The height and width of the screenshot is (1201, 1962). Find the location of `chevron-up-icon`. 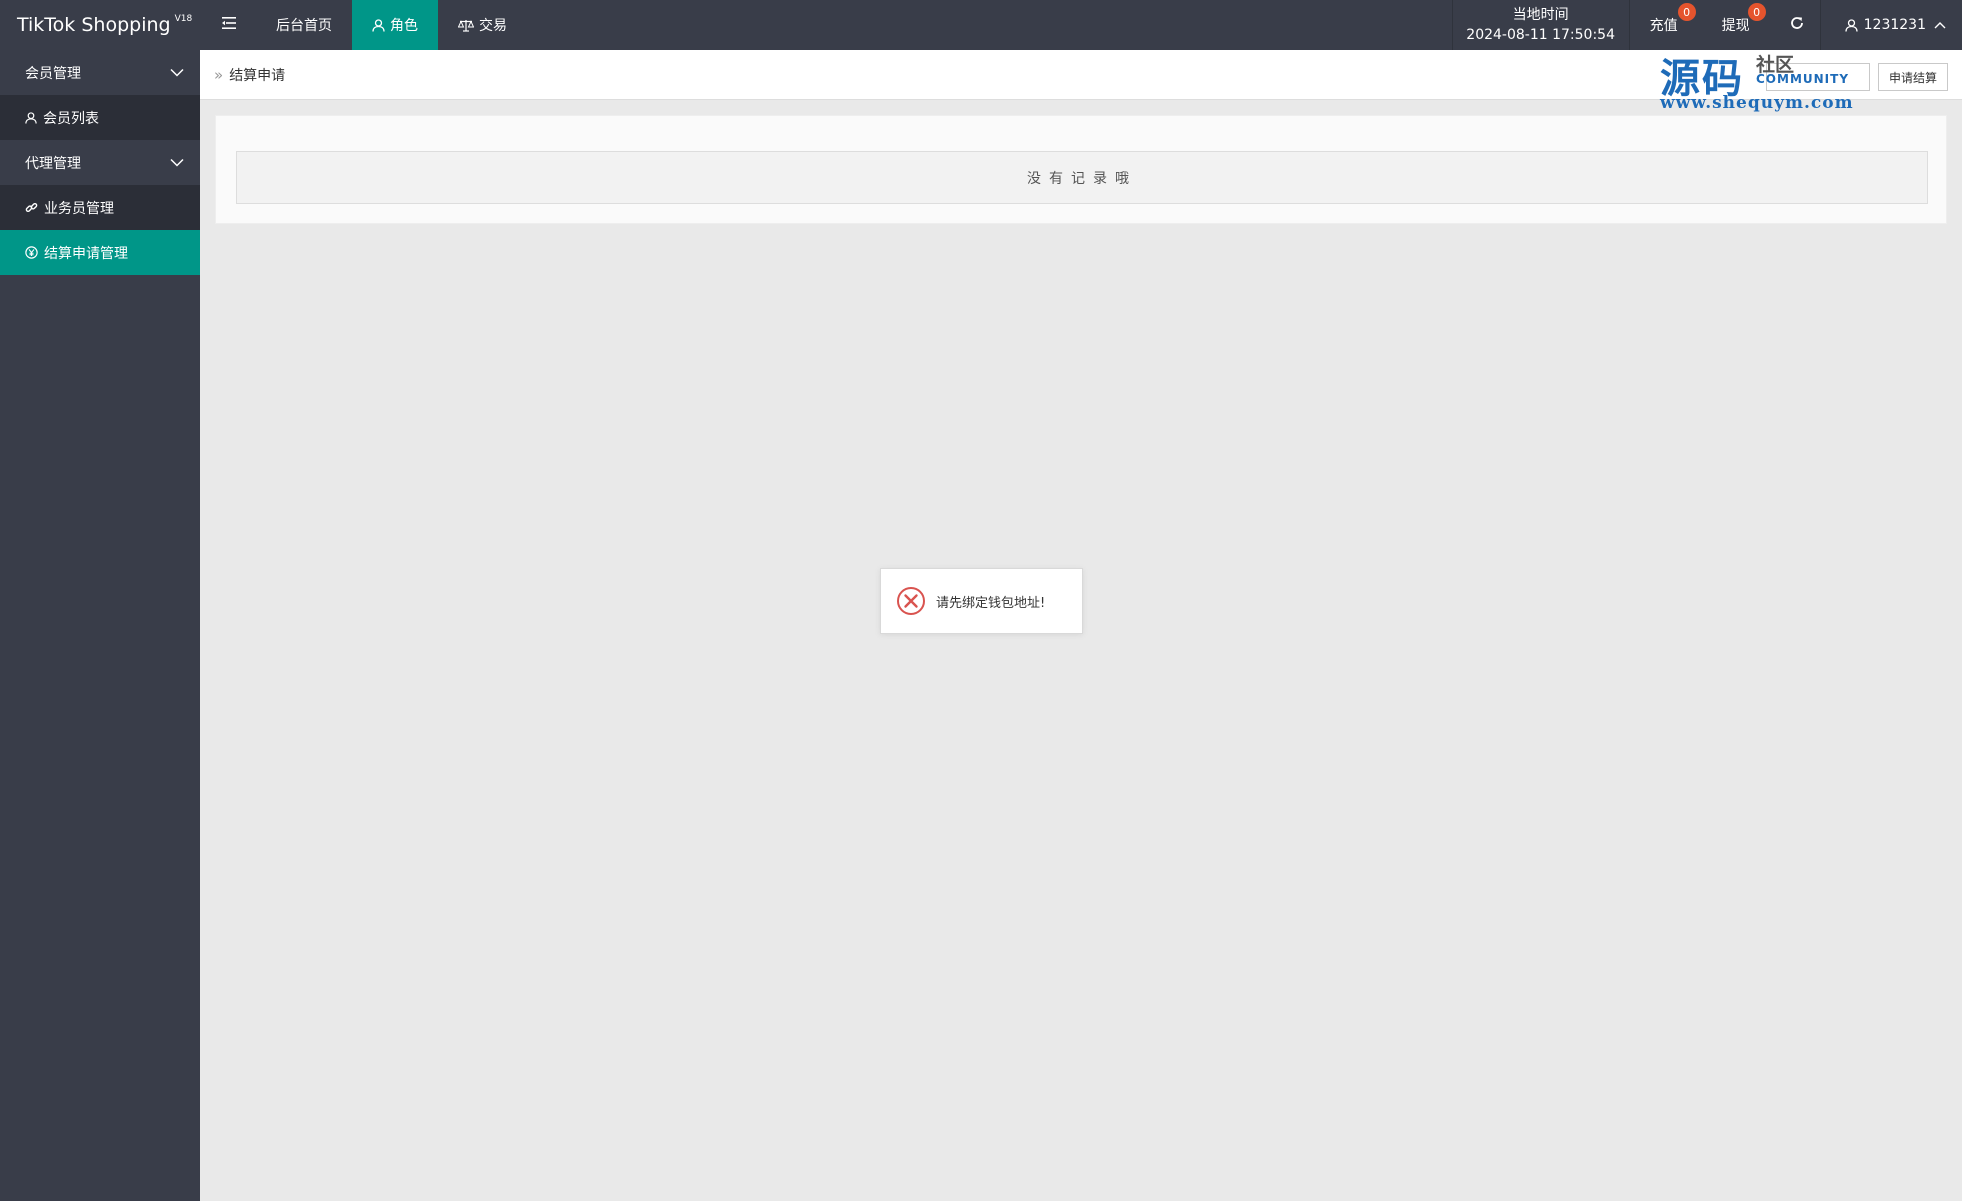

chevron-up-icon is located at coordinates (1940, 25).